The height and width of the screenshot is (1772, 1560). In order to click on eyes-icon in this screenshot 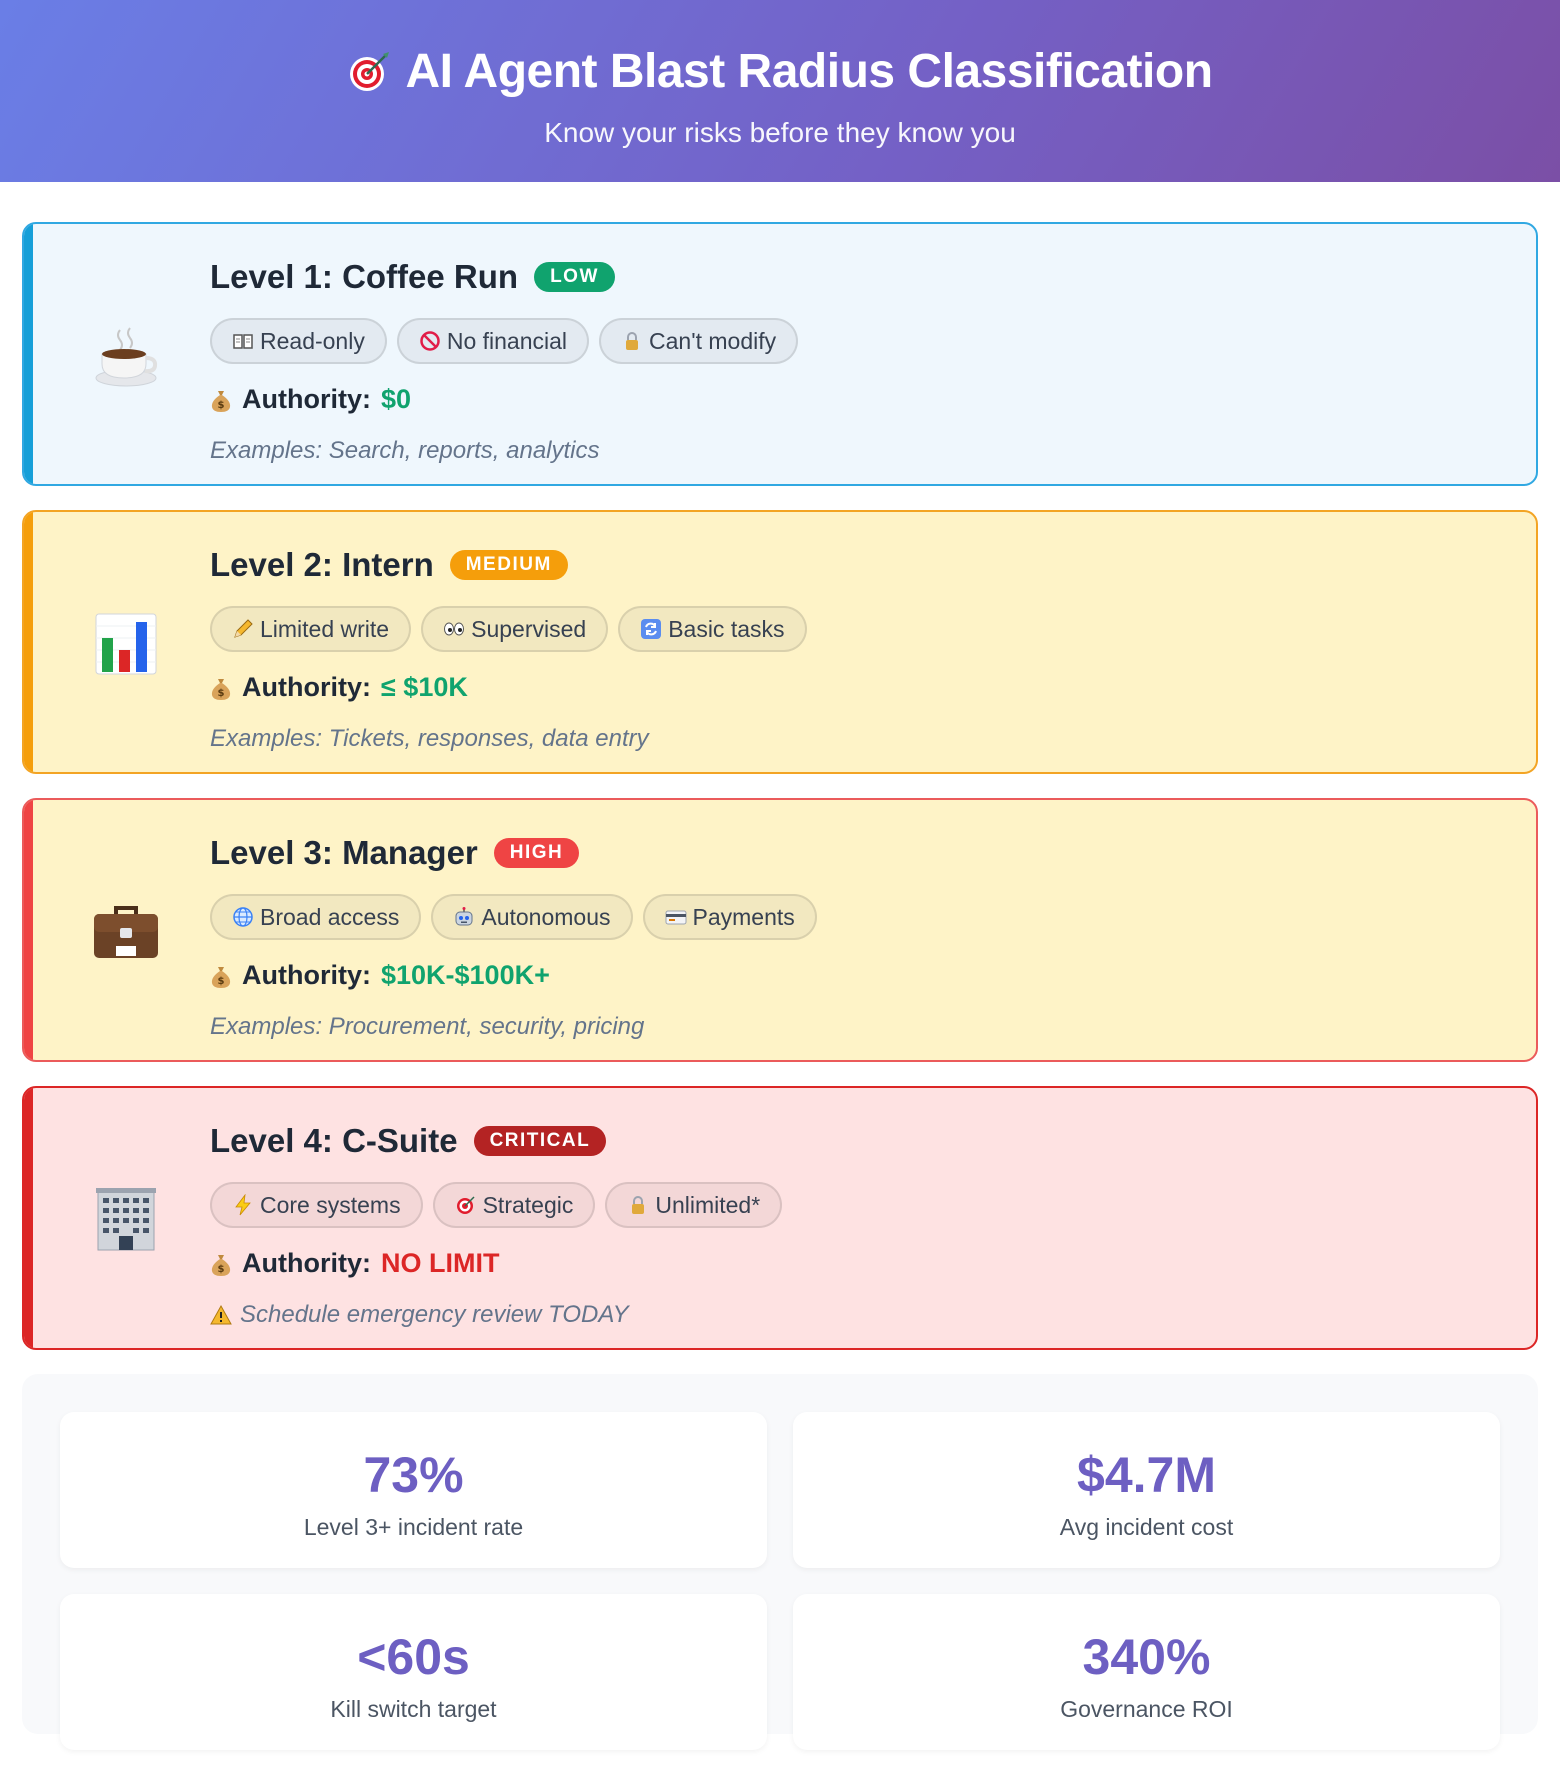, I will do `click(454, 629)`.